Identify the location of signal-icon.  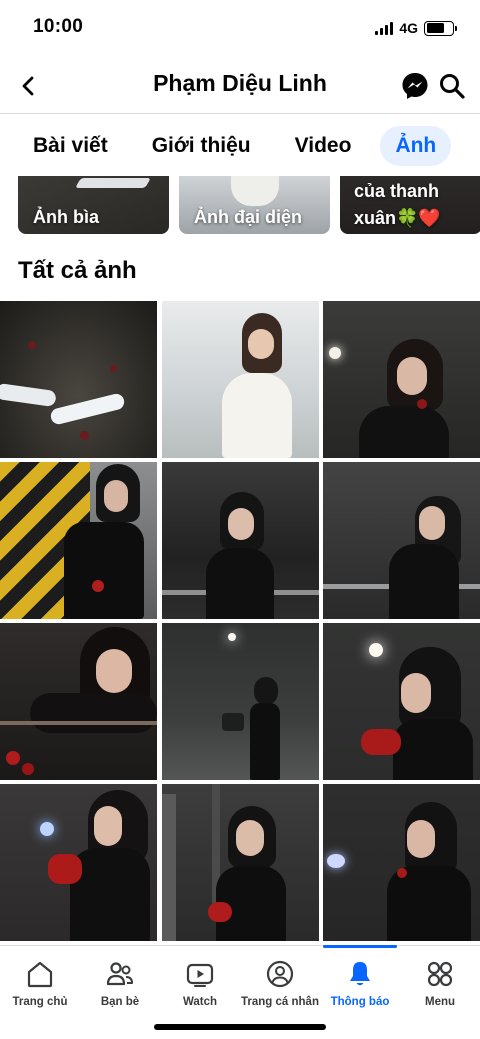
(384, 28).